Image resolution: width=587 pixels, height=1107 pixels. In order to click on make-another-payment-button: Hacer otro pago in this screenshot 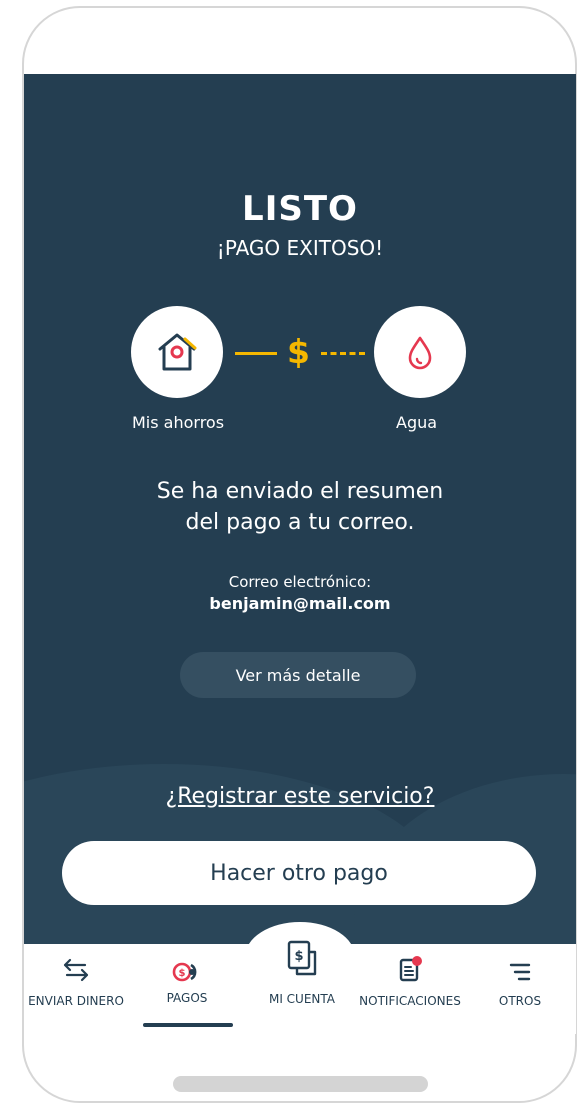, I will do `click(299, 873)`.